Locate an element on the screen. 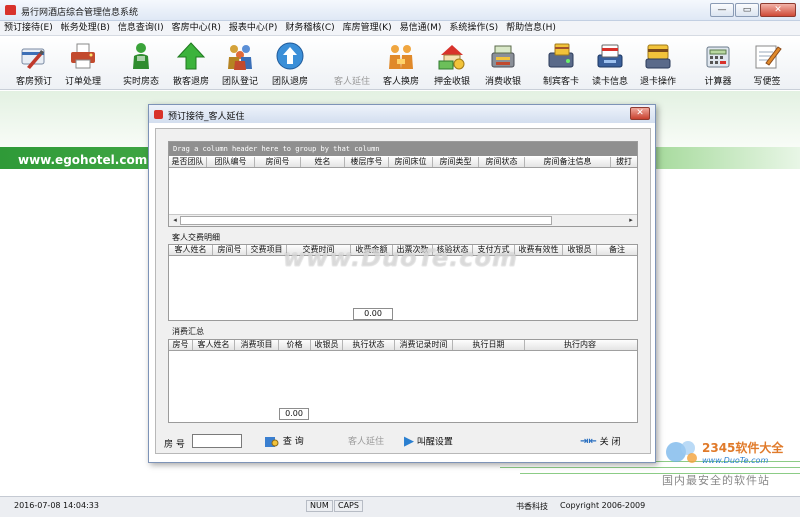 This screenshot has width=800, height=517. status-caps-lock: CAPS is located at coordinates (348, 506).